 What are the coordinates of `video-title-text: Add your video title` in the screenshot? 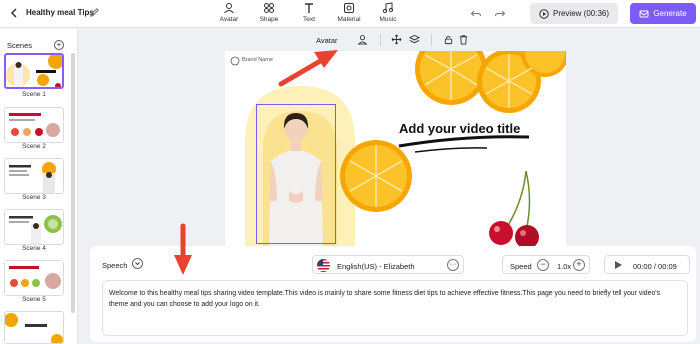 It's located at (459, 128).